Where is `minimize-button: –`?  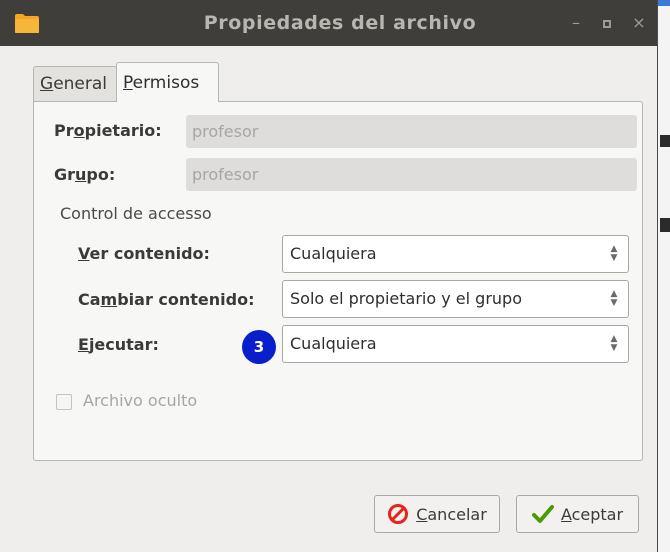 minimize-button: – is located at coordinates (576, 23).